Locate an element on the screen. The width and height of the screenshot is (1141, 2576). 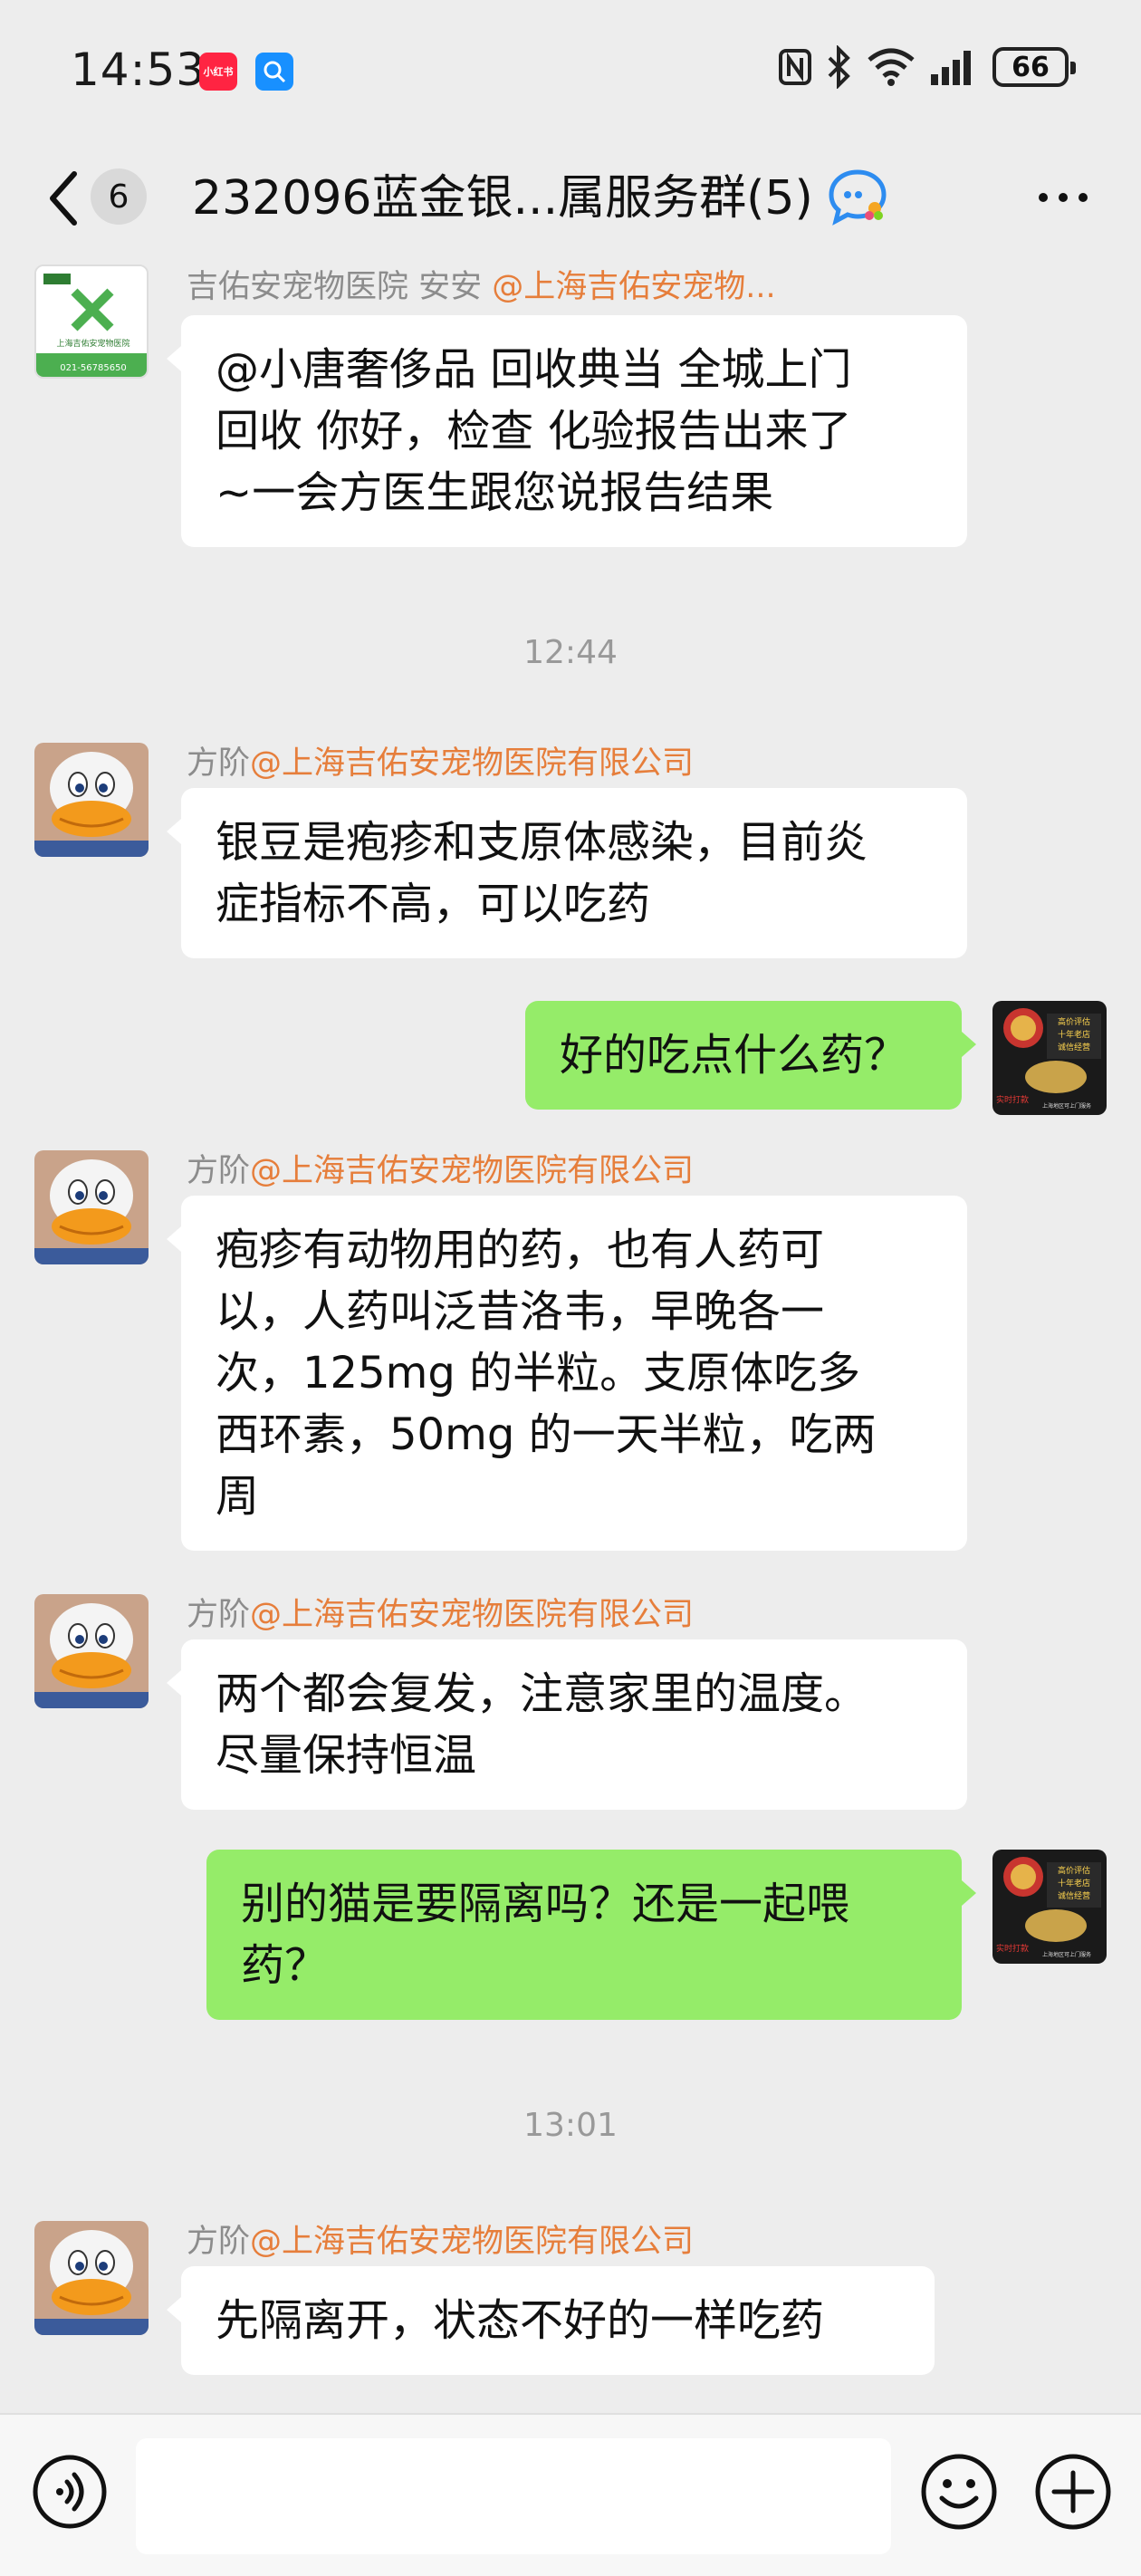
message-text-line: 尽量保持恒温 is located at coordinates (346, 1755).